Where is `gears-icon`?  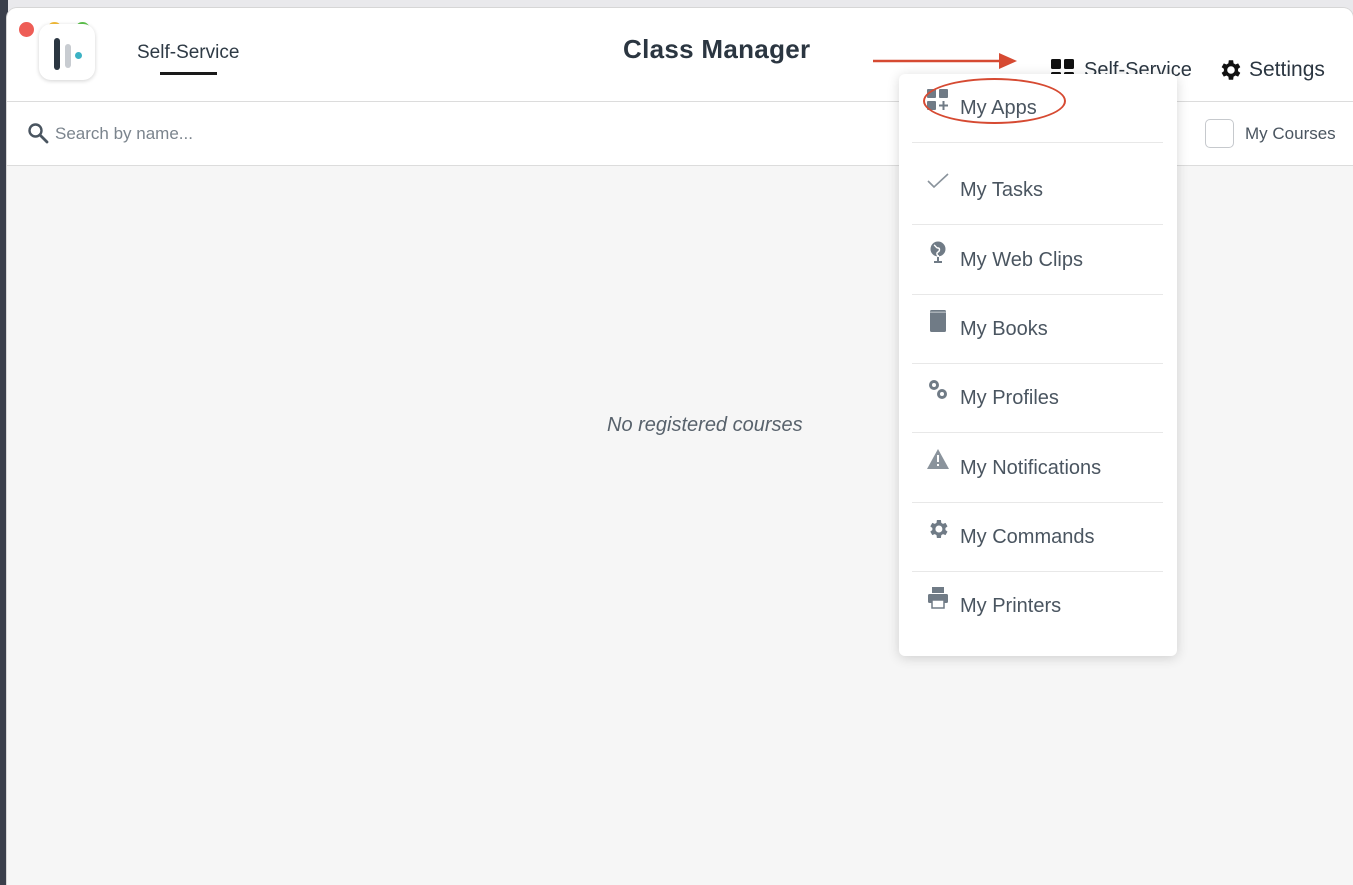
gears-icon is located at coordinates (938, 389).